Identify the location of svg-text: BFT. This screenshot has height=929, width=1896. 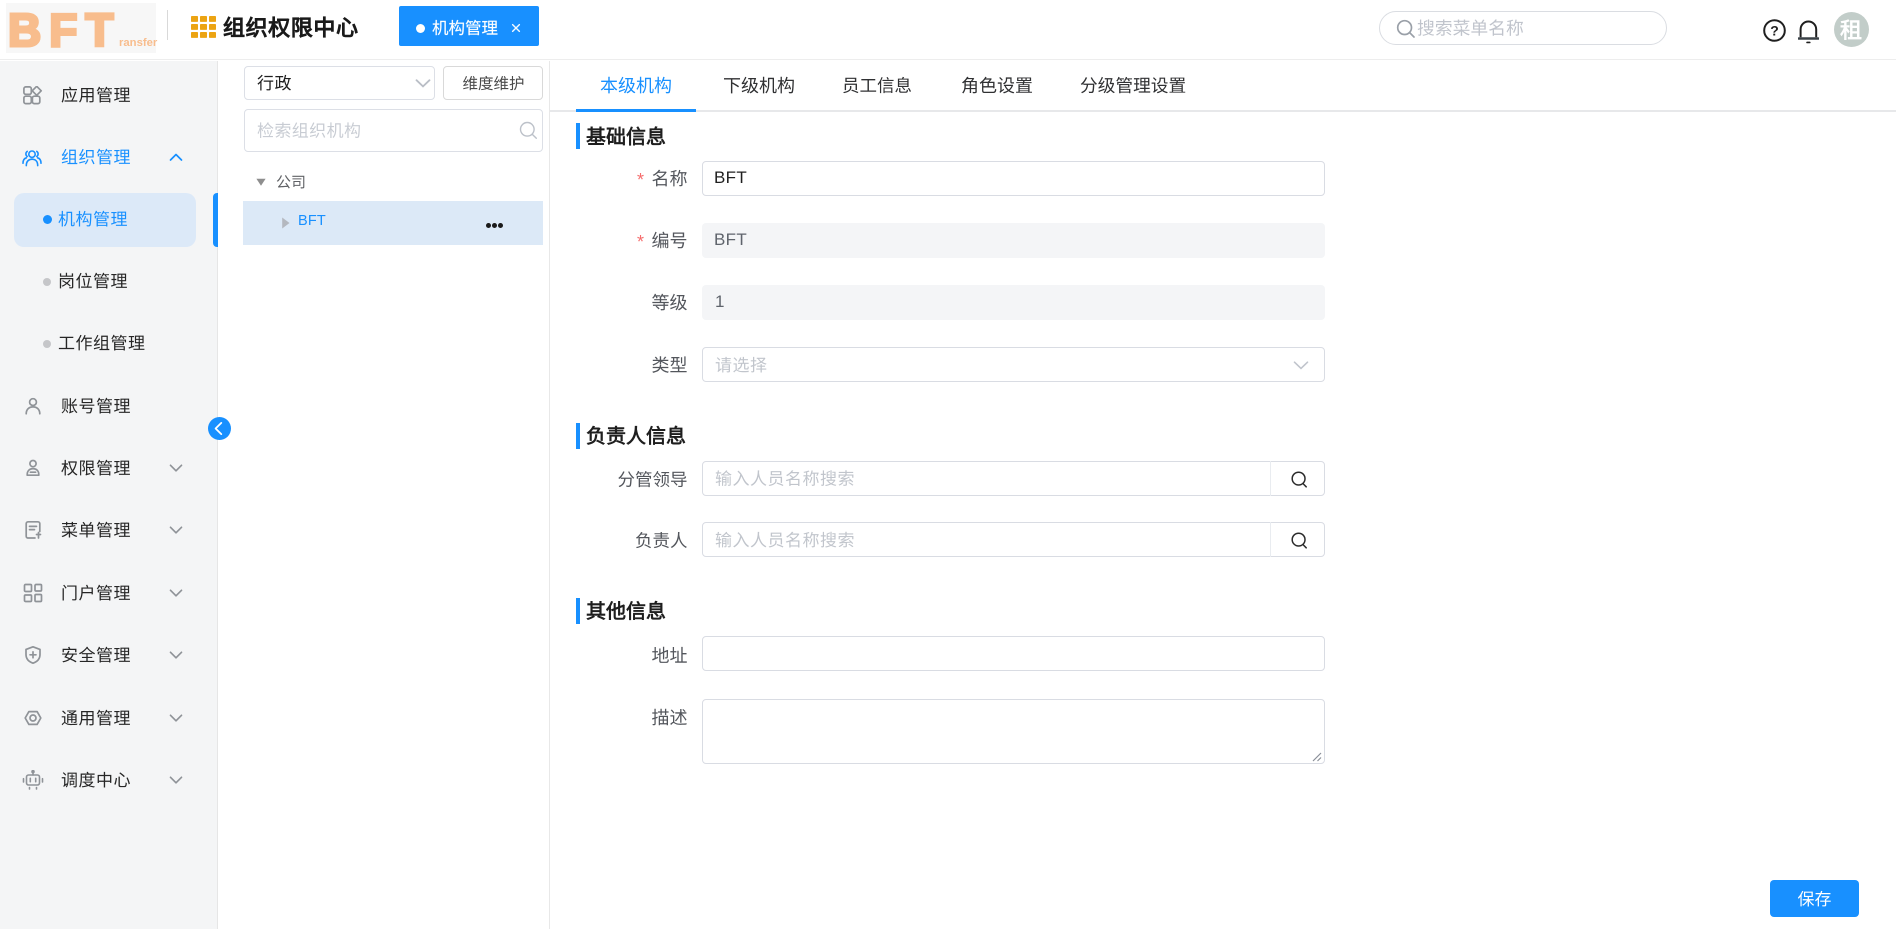
(64, 30).